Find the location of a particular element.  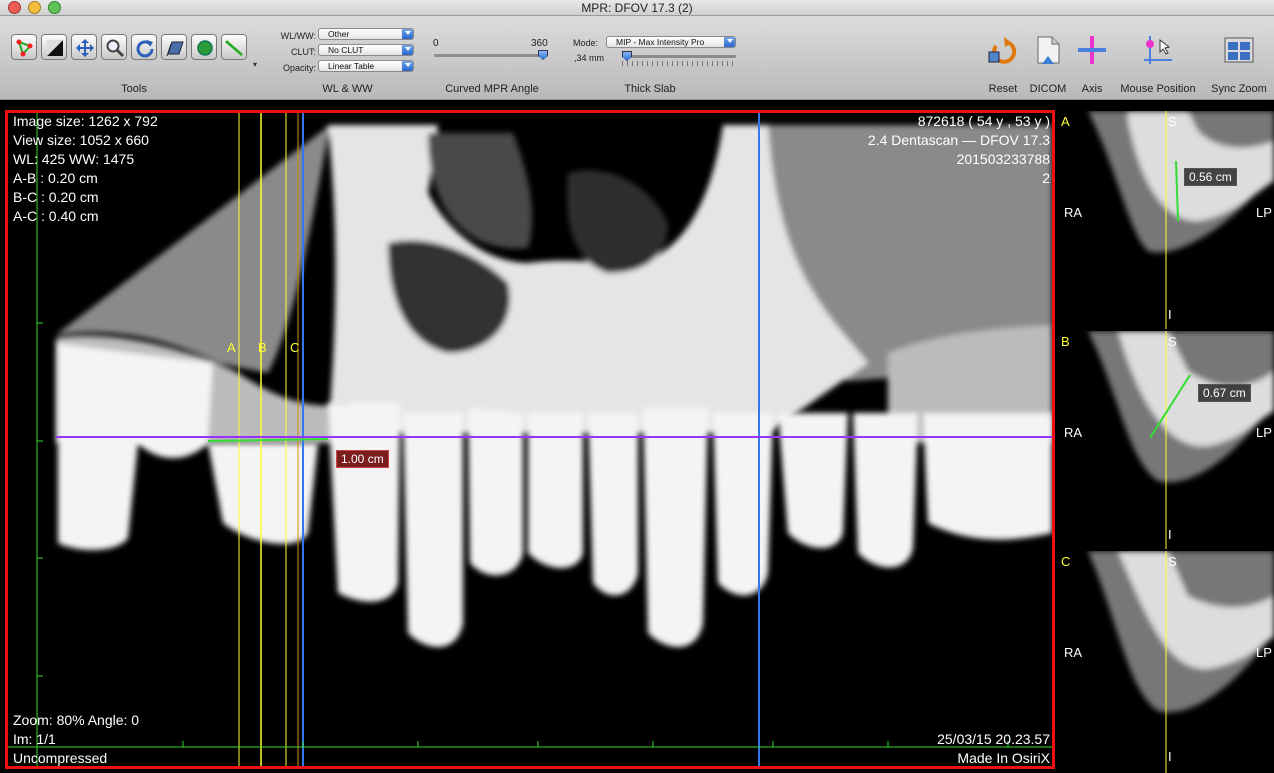

zoom-tool-icon is located at coordinates (115, 48).